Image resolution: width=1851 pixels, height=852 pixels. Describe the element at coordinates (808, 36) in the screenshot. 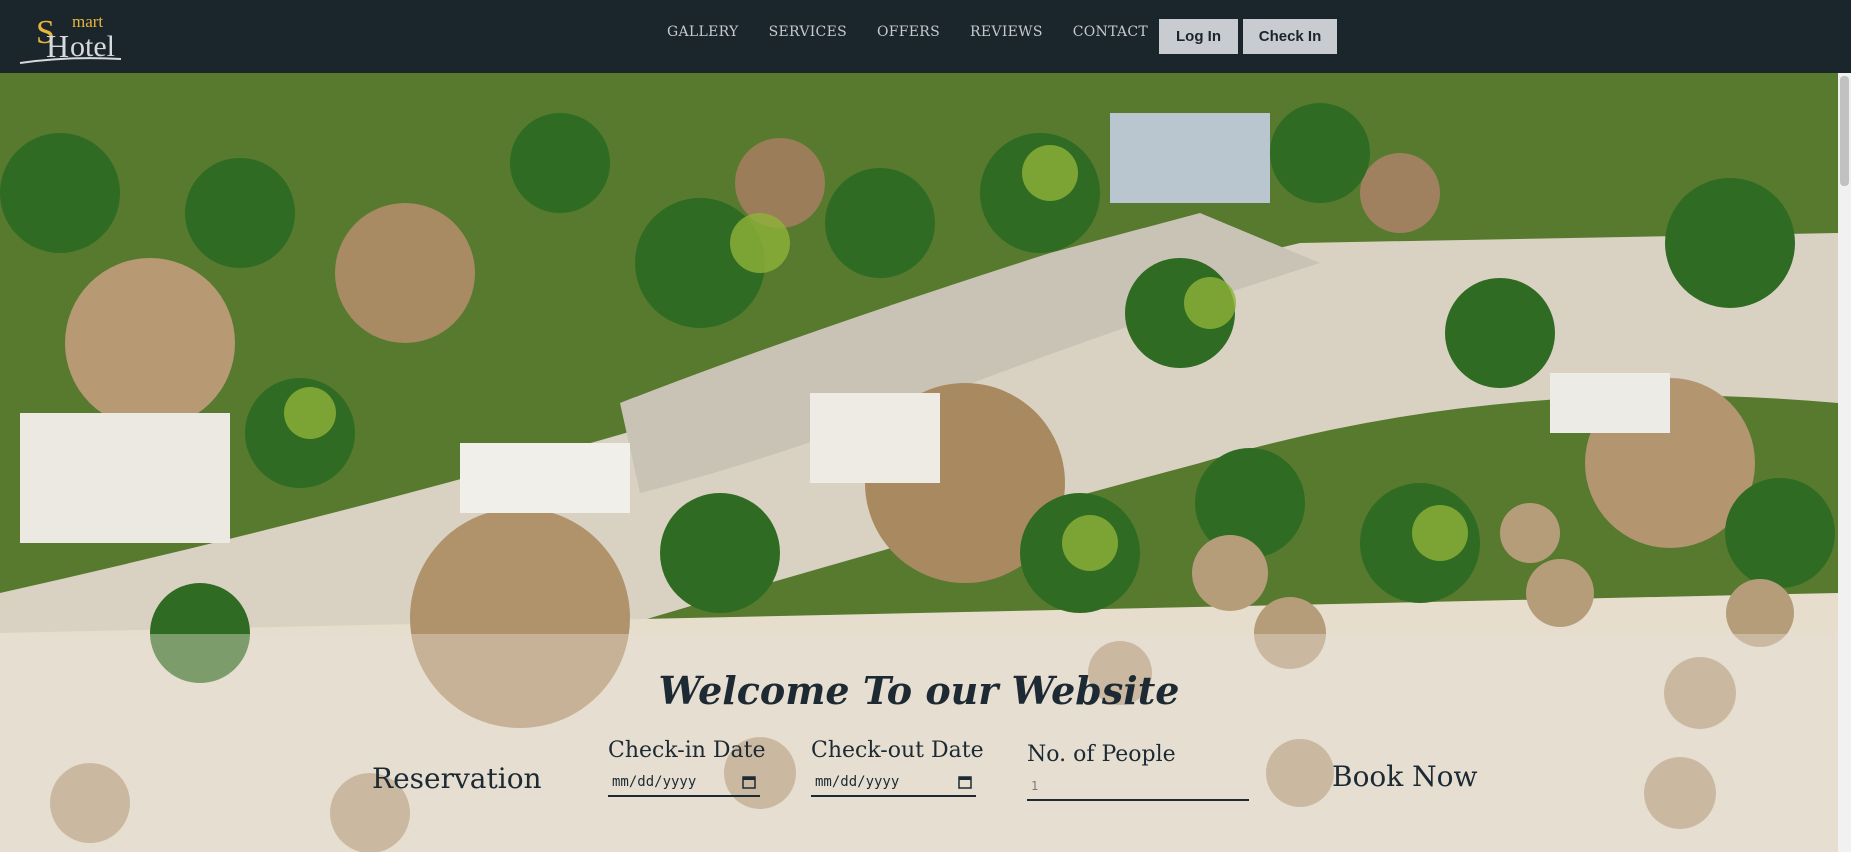

I see `nav-services: SERVICES` at that location.